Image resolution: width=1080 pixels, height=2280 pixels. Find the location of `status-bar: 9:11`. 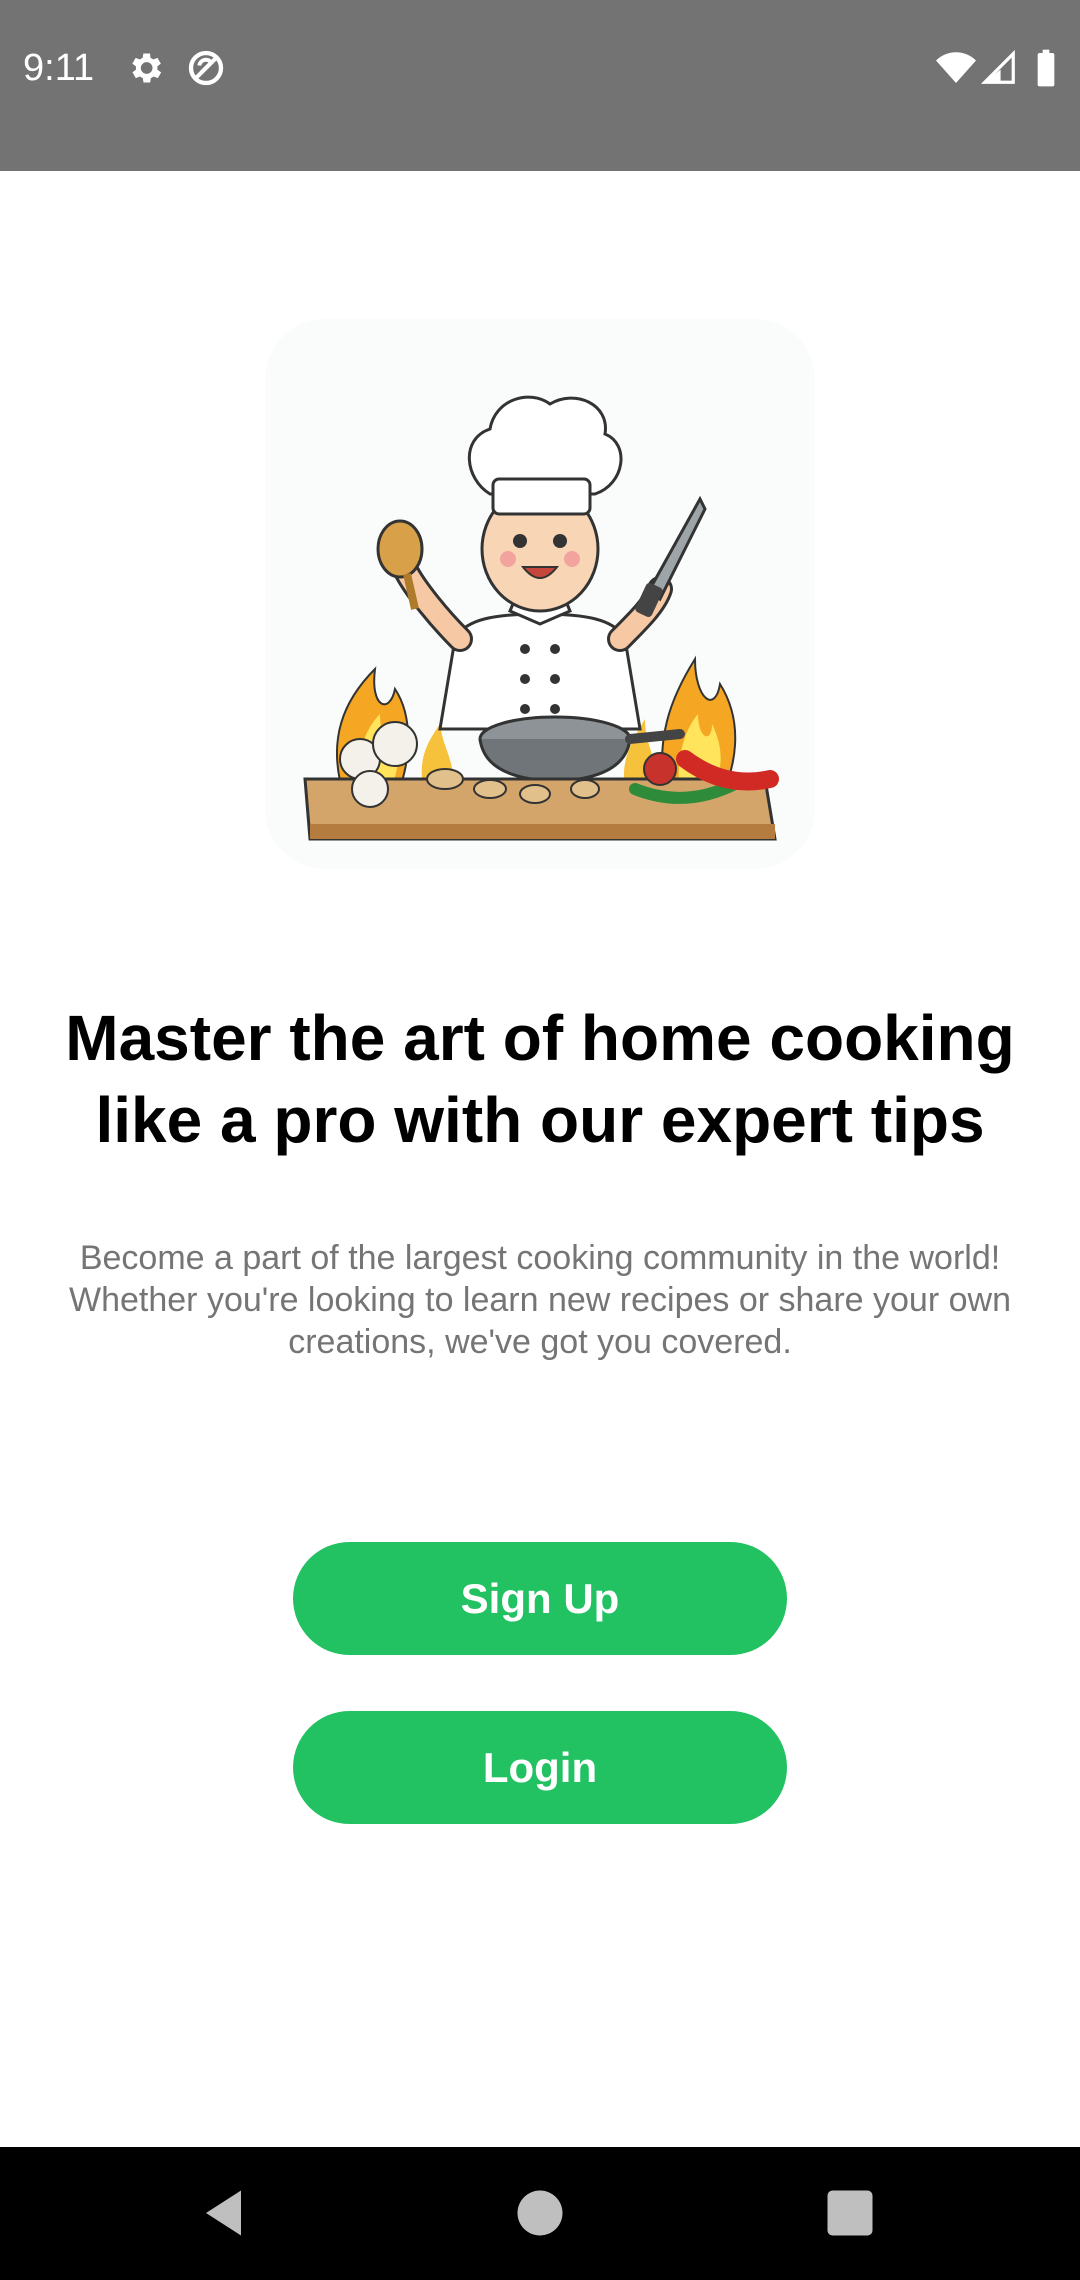

status-bar: 9:11 is located at coordinates (540, 85).